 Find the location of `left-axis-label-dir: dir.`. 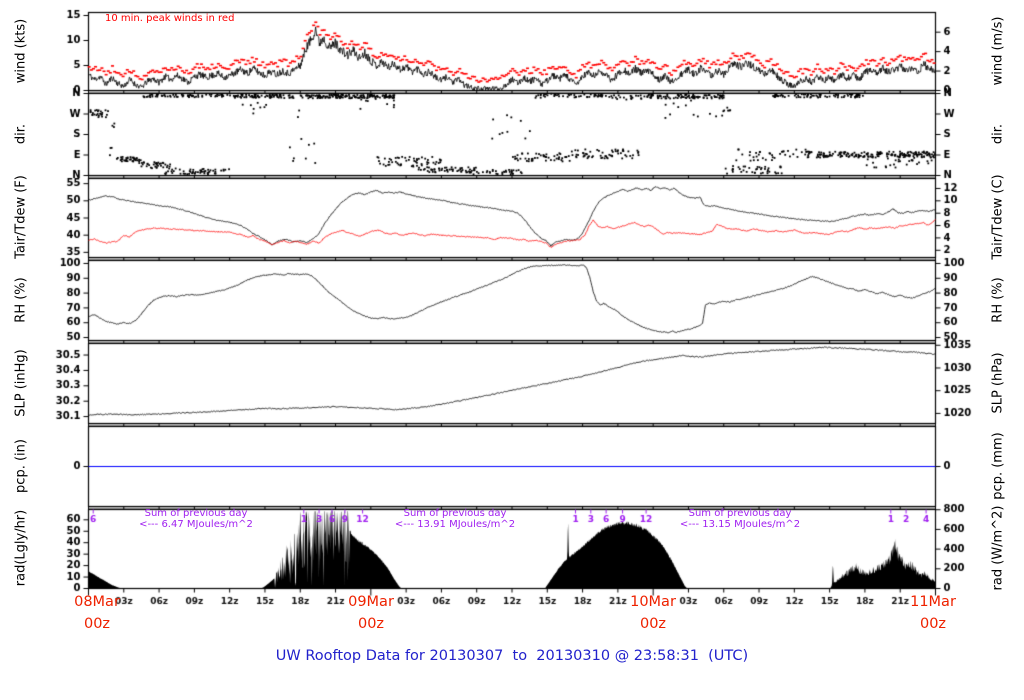

left-axis-label-dir: dir. is located at coordinates (21, 134).